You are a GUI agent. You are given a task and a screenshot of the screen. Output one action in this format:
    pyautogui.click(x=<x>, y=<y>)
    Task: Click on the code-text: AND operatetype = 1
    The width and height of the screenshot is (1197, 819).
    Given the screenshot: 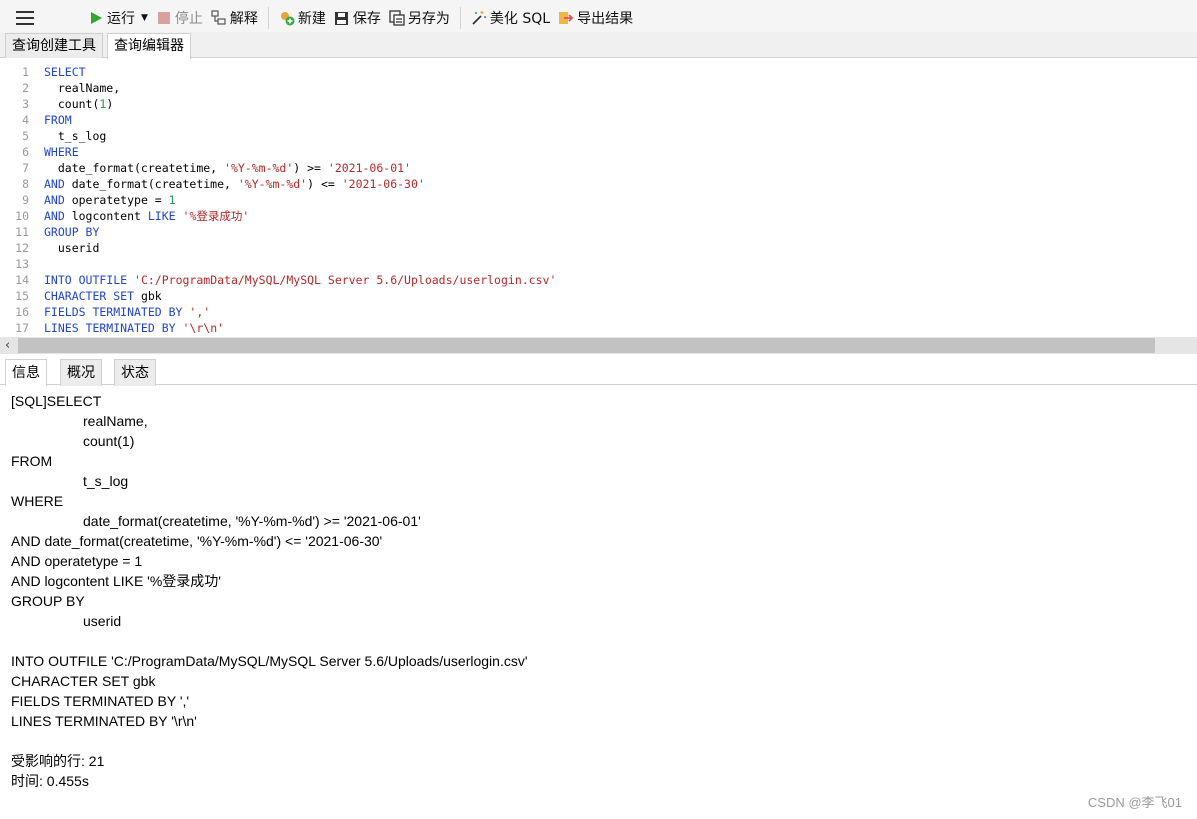 What is the action you would take?
    pyautogui.click(x=110, y=200)
    